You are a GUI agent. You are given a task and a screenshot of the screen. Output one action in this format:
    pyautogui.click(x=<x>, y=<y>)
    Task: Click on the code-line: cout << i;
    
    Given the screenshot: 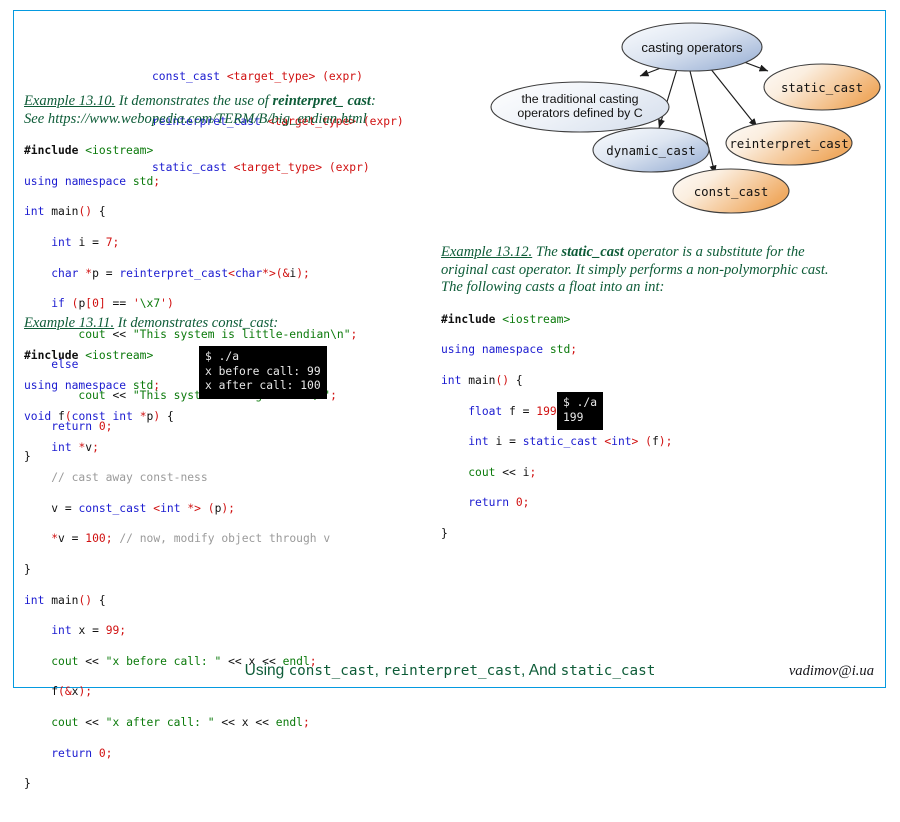 What is the action you would take?
    pyautogui.click(x=641, y=472)
    